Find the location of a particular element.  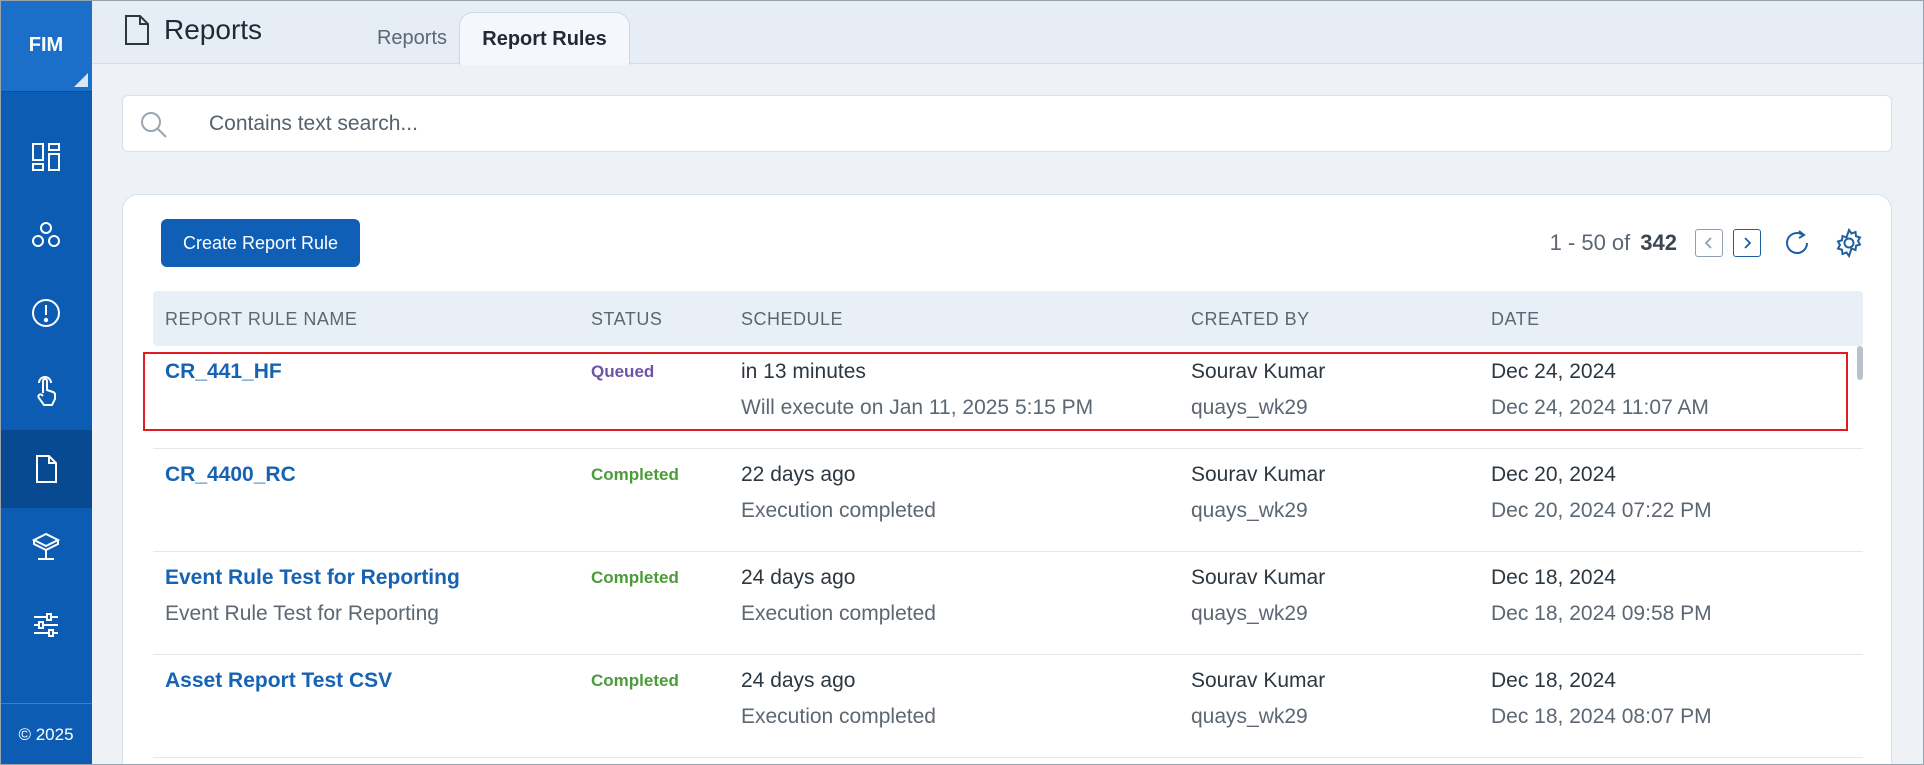

touch-icon is located at coordinates (46, 391).